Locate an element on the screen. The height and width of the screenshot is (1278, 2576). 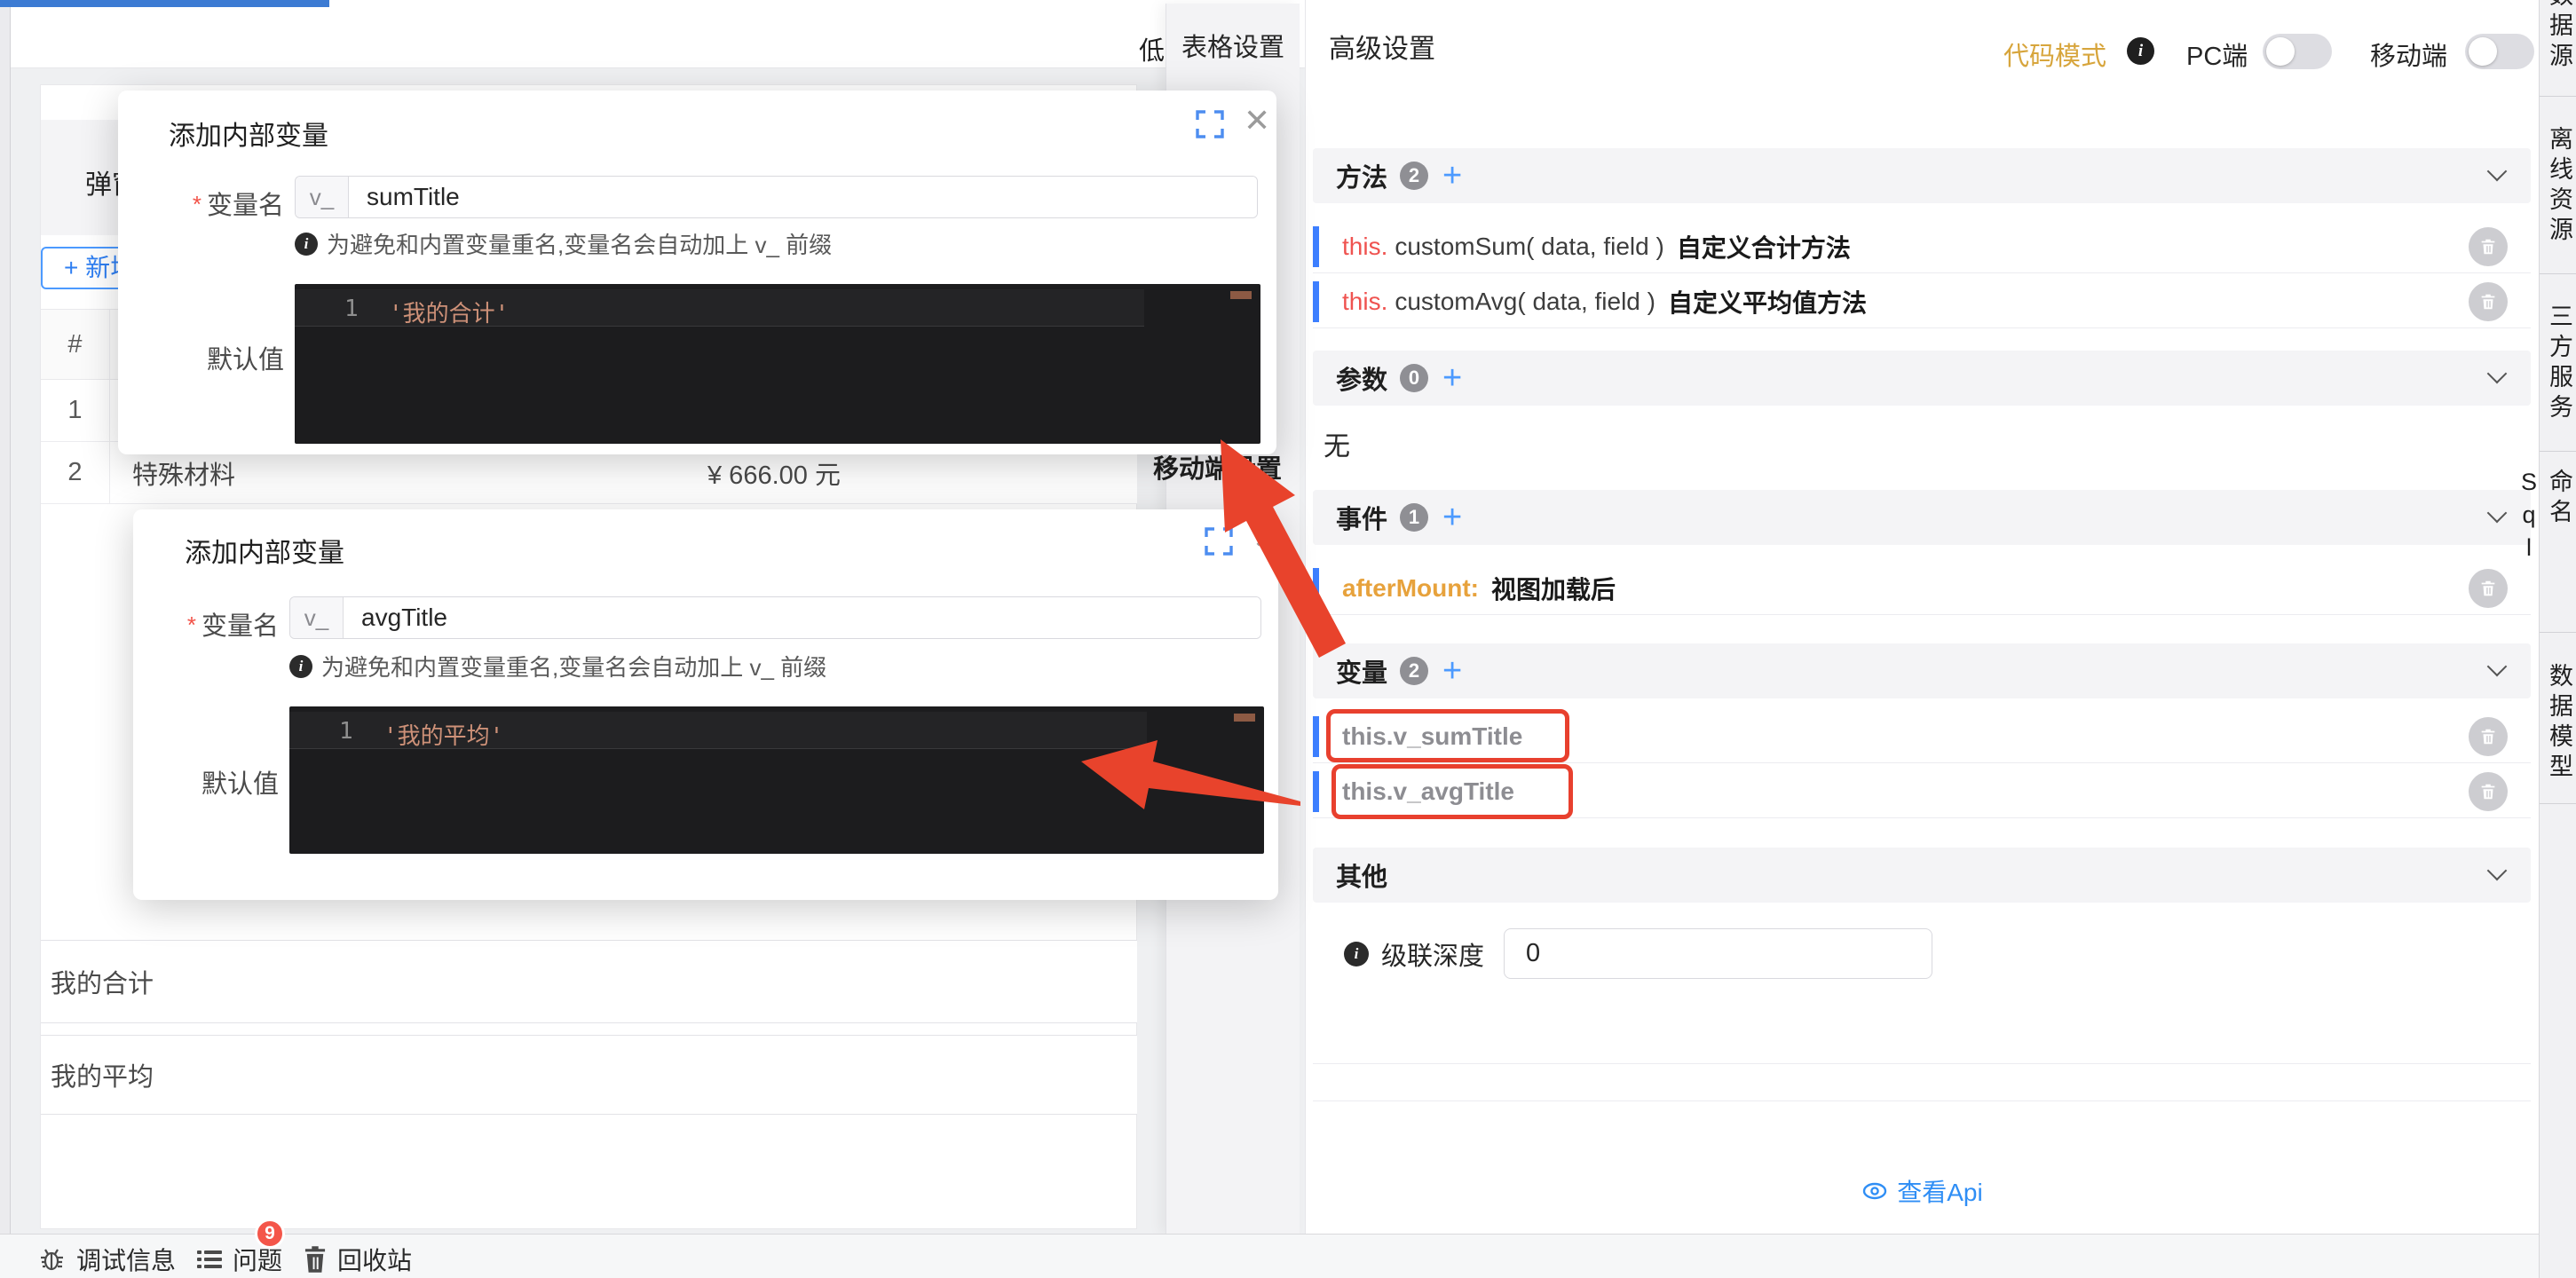
code-string: '我的合计' is located at coordinates (449, 314).